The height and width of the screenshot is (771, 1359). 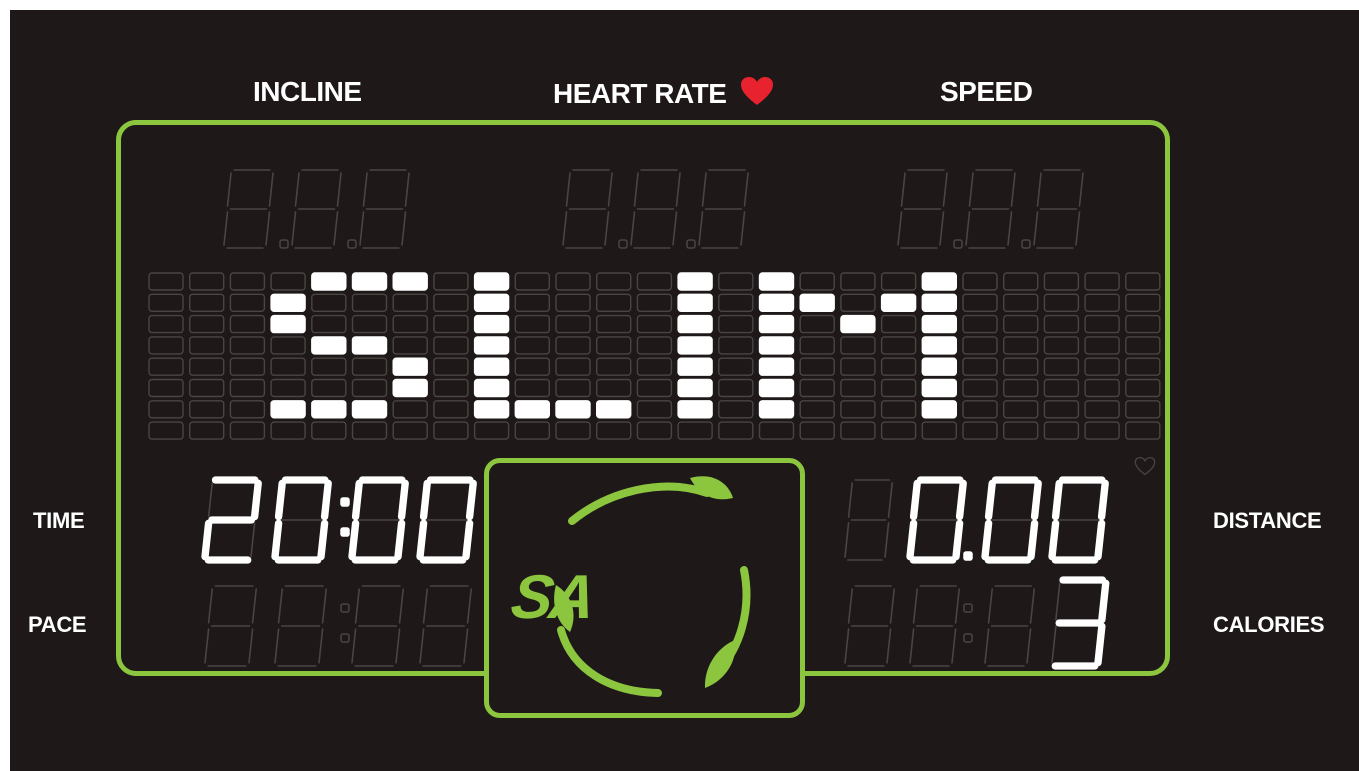 I want to click on logo-leaf-right, so click(x=720, y=664).